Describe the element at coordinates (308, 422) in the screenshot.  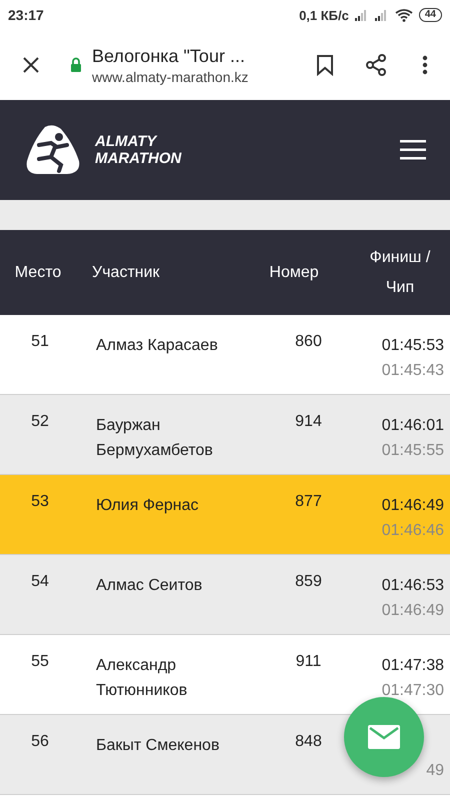
I see `table-cell-text: 914` at that location.